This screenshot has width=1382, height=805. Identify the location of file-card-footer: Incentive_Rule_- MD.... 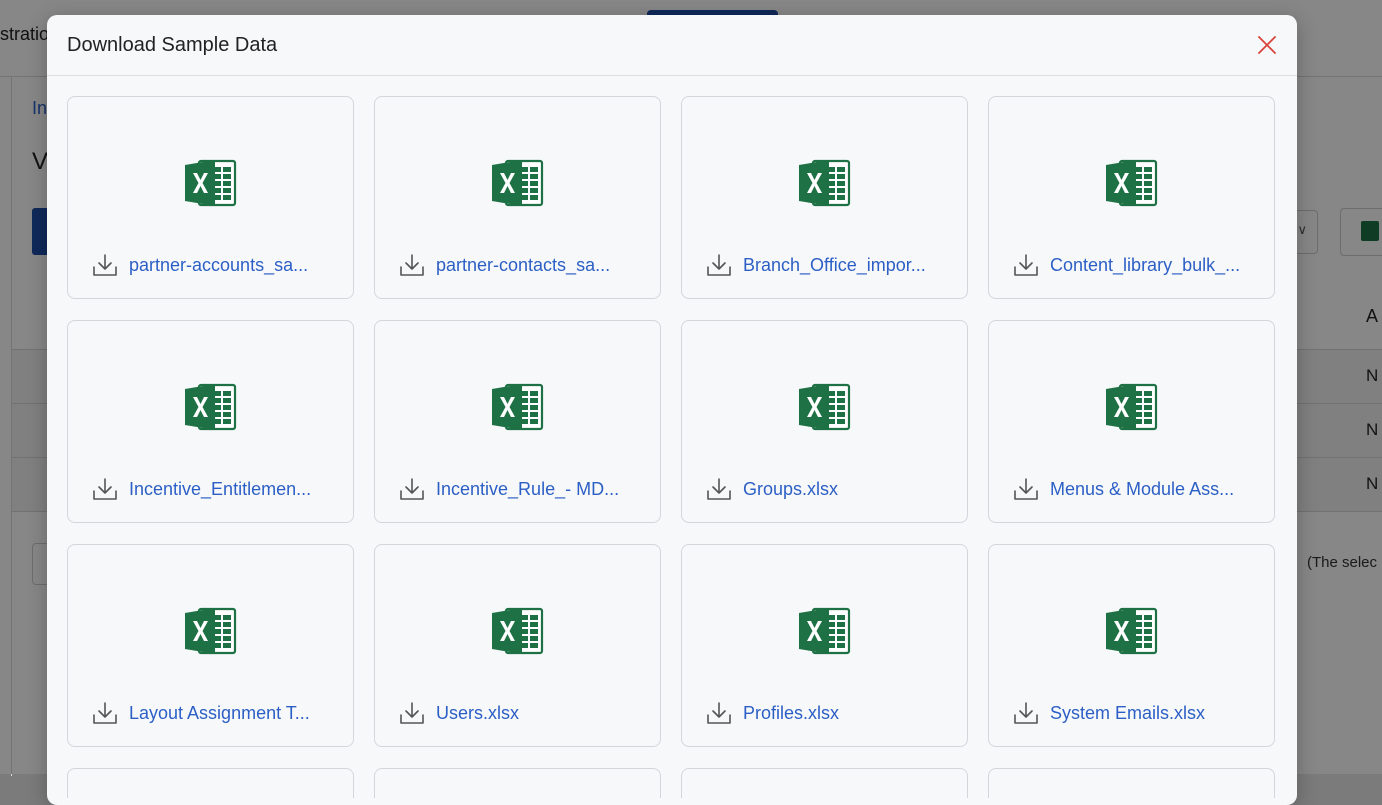
(509, 489).